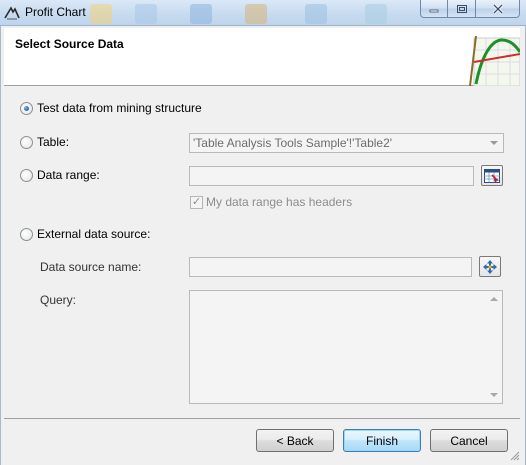  I want to click on minimize-icon, so click(434, 10).